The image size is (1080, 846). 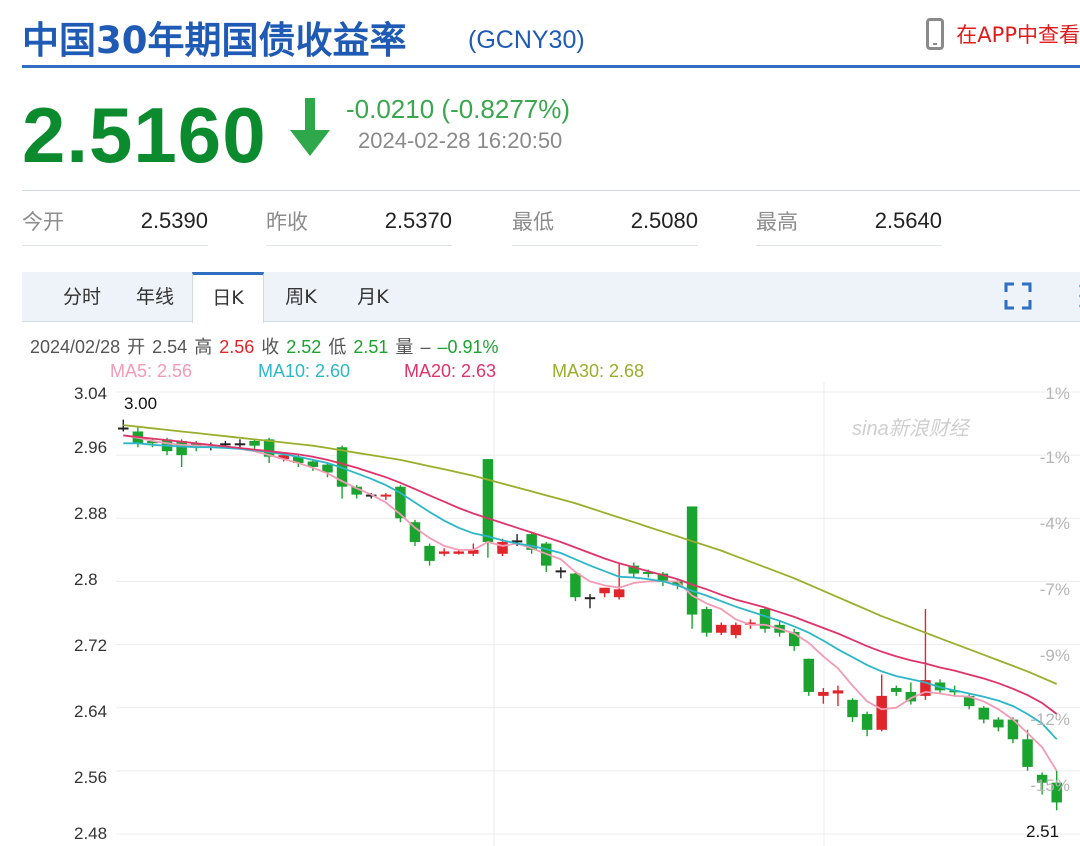 I want to click on info-high: 2.56, so click(x=237, y=347).